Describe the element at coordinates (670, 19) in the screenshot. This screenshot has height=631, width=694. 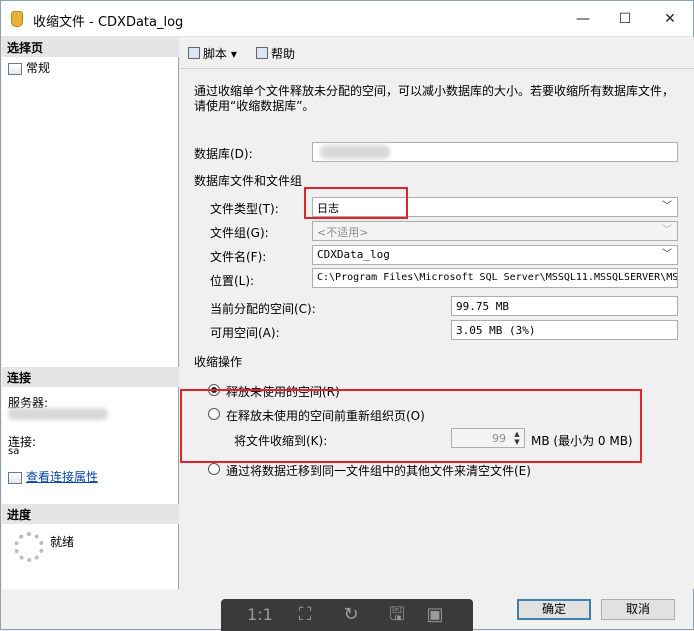
I see `close-button: ✕` at that location.